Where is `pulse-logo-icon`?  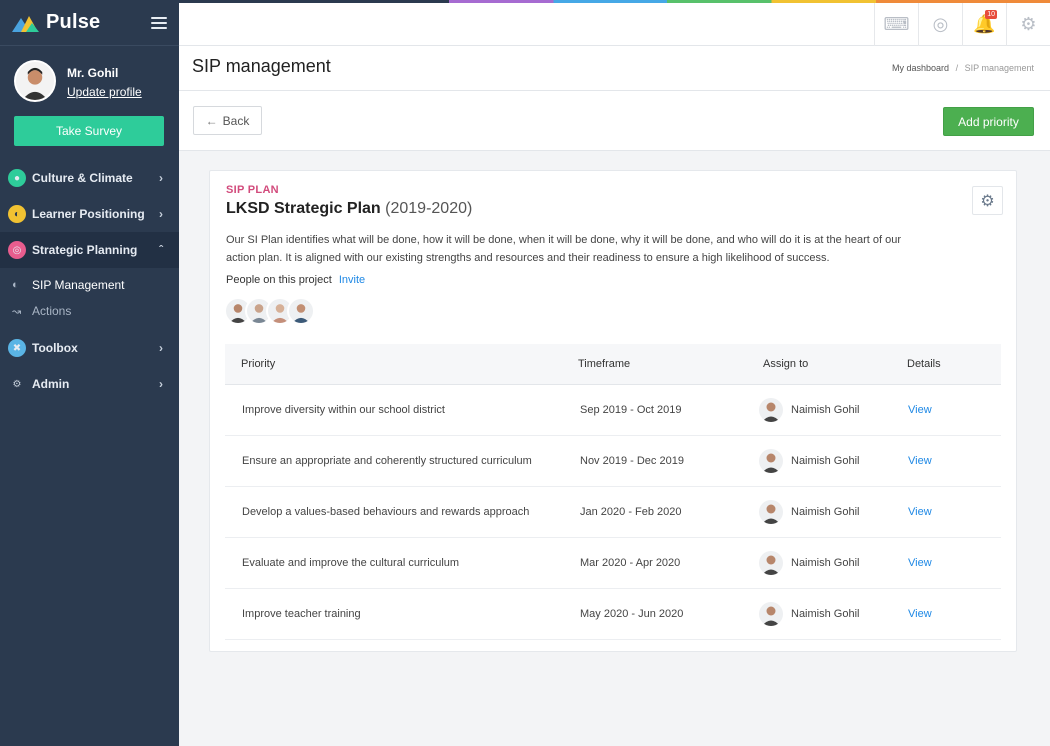 pulse-logo-icon is located at coordinates (25, 23).